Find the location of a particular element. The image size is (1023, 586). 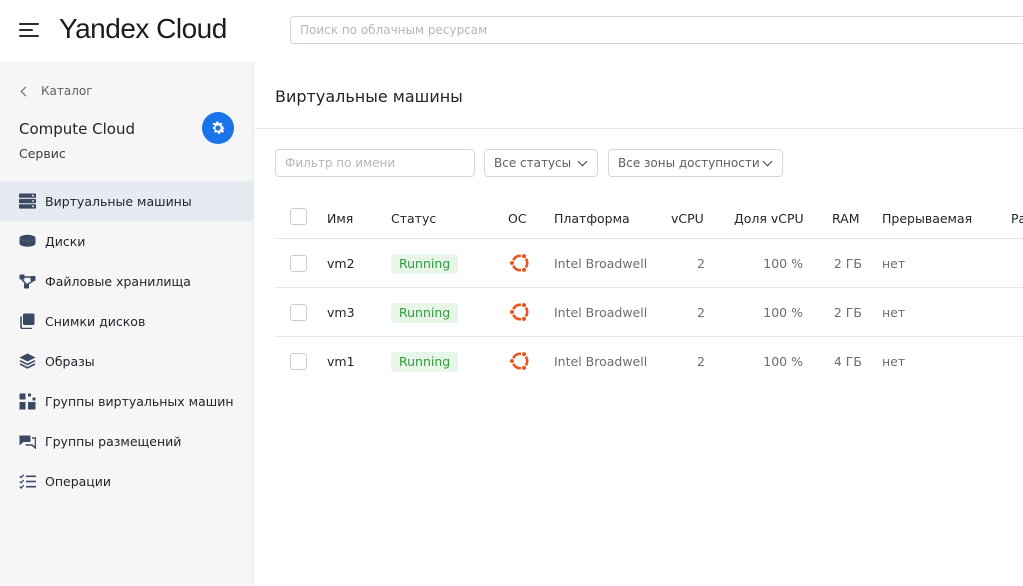

column-header-vcpu-share: Доля vCPU is located at coordinates (769, 218).